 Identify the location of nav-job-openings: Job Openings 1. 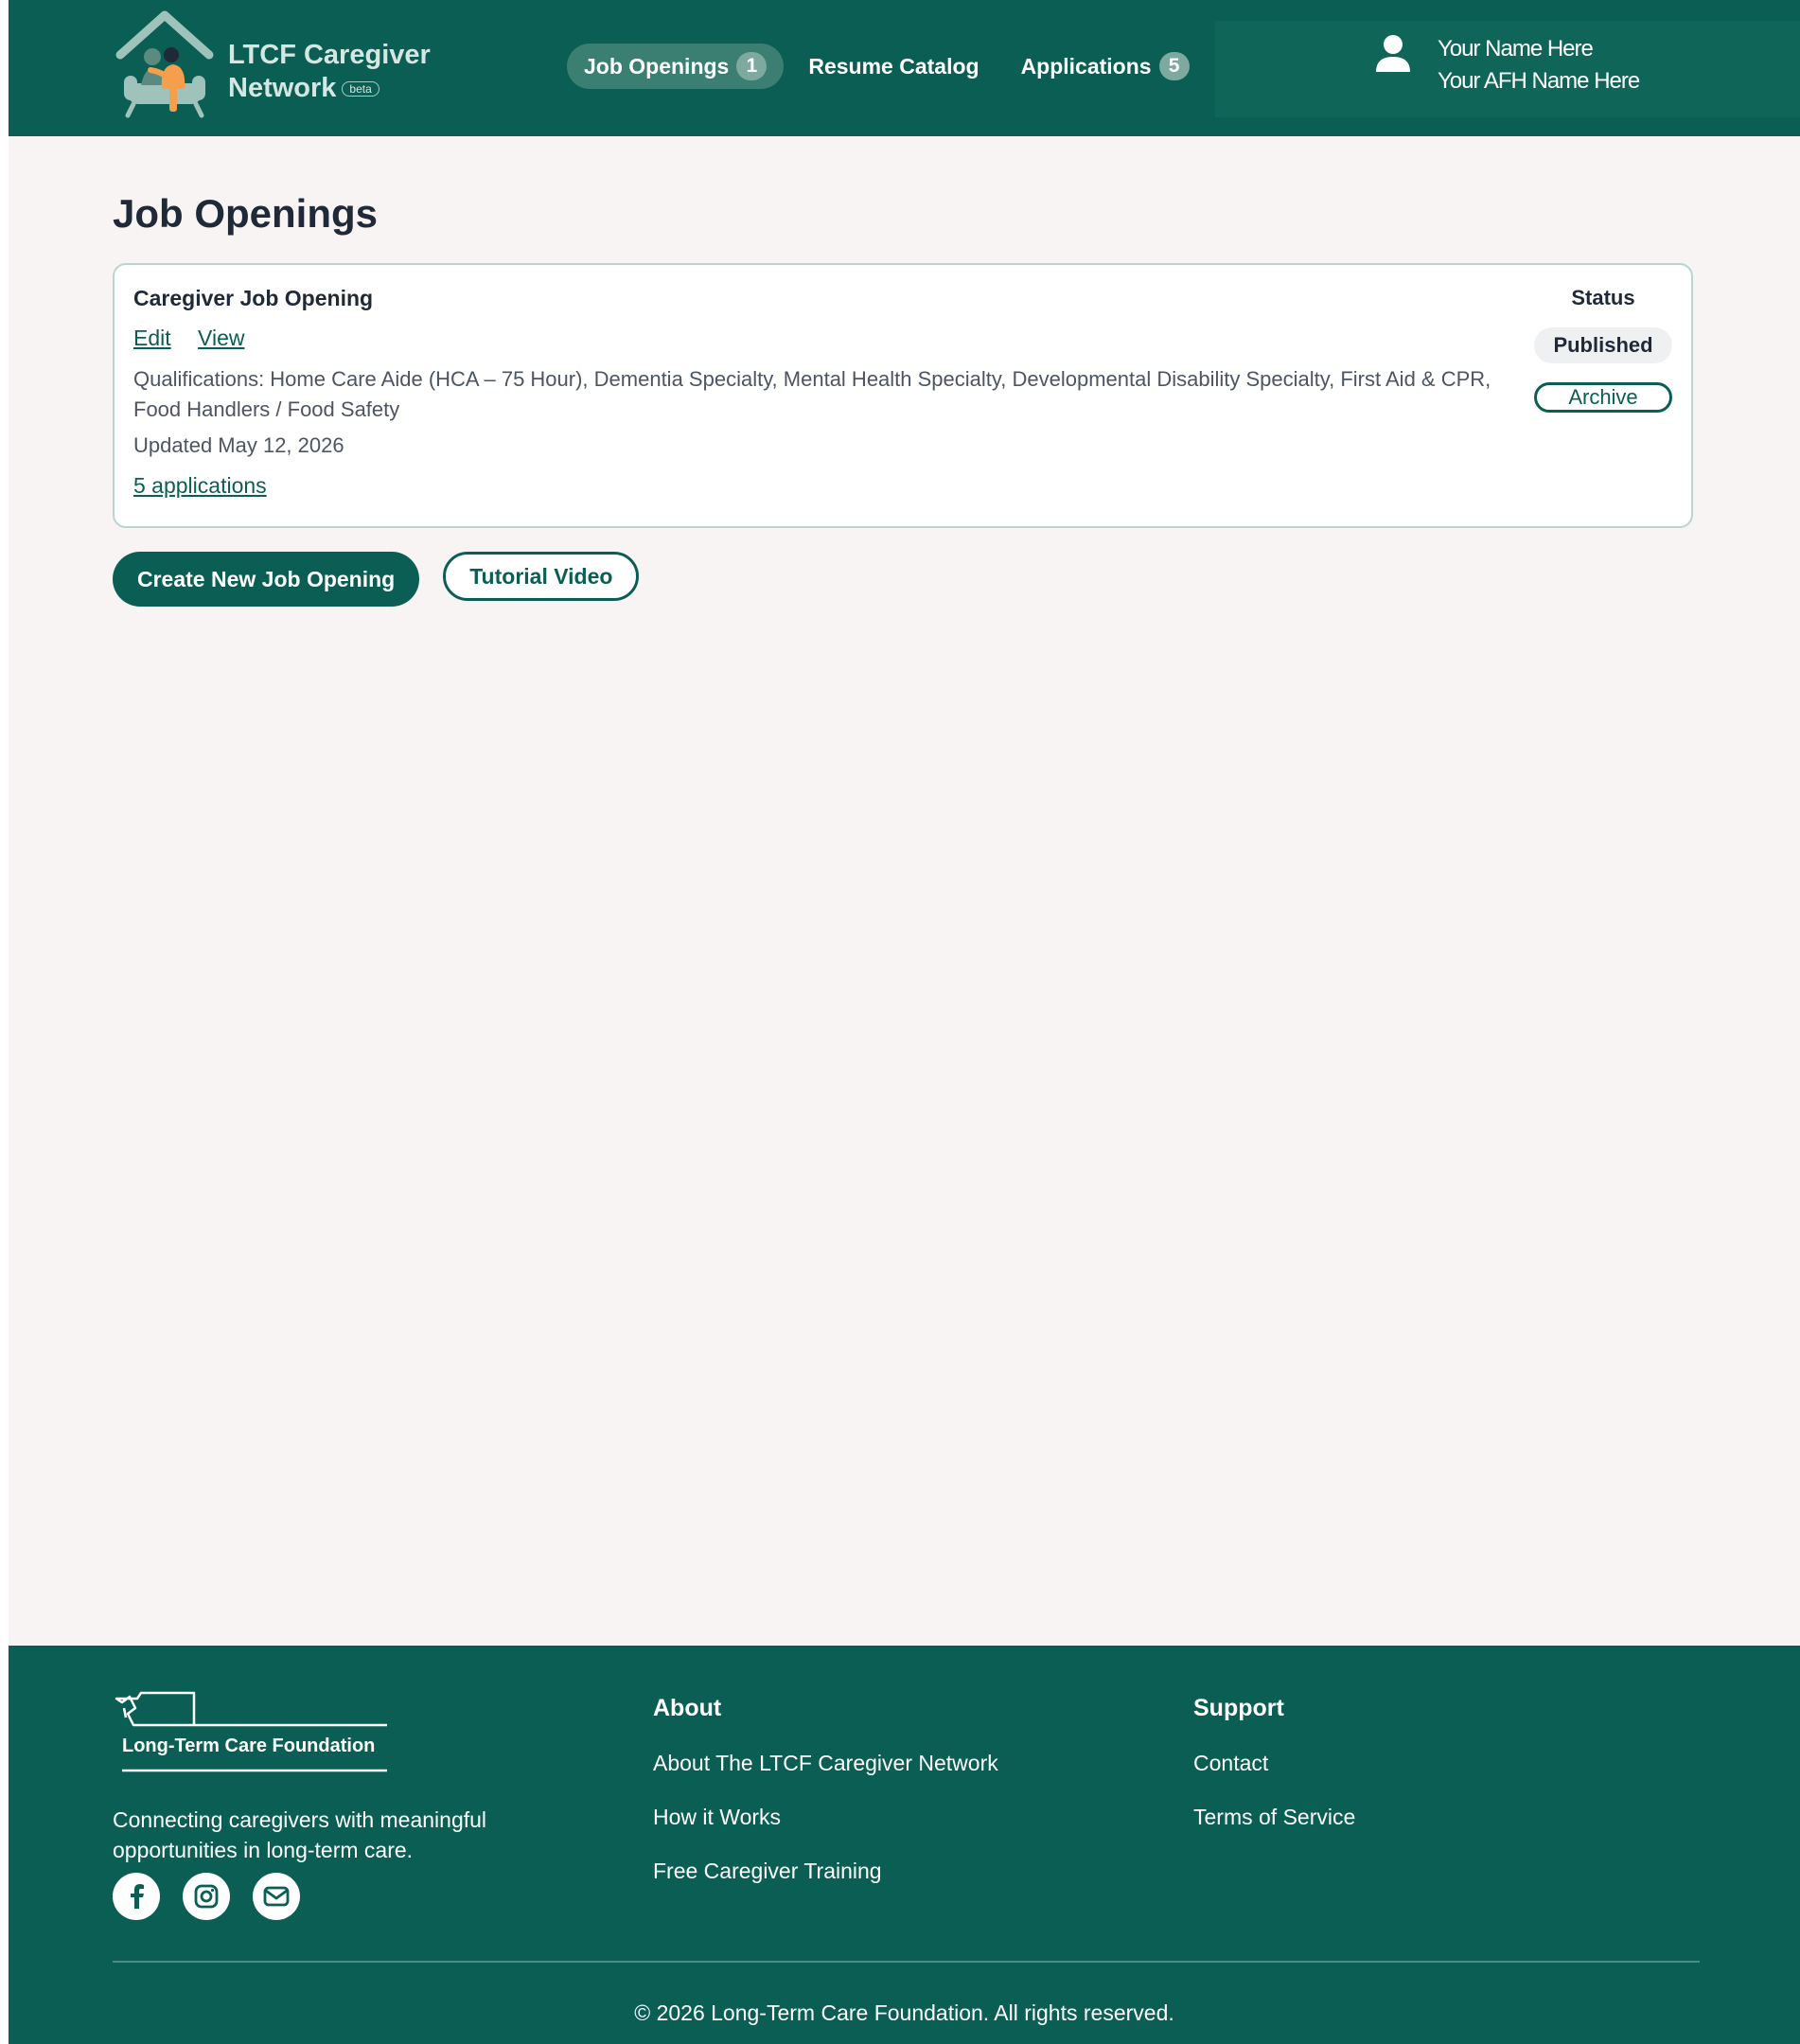
(676, 66).